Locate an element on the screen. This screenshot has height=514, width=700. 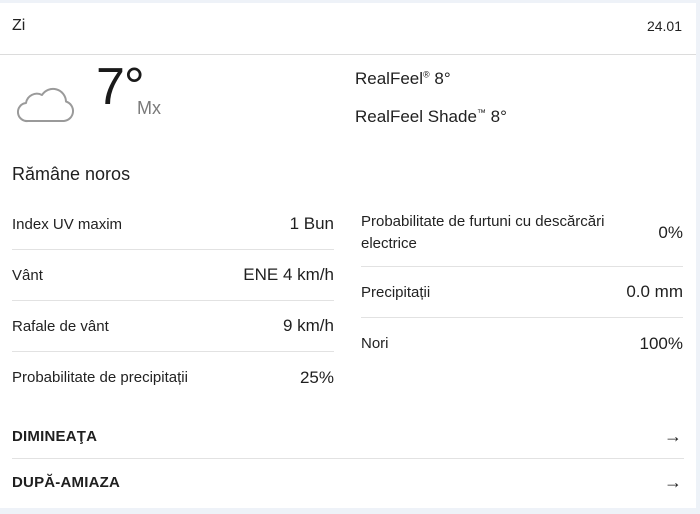
realfeel-shade-value: 8° is located at coordinates (498, 116).